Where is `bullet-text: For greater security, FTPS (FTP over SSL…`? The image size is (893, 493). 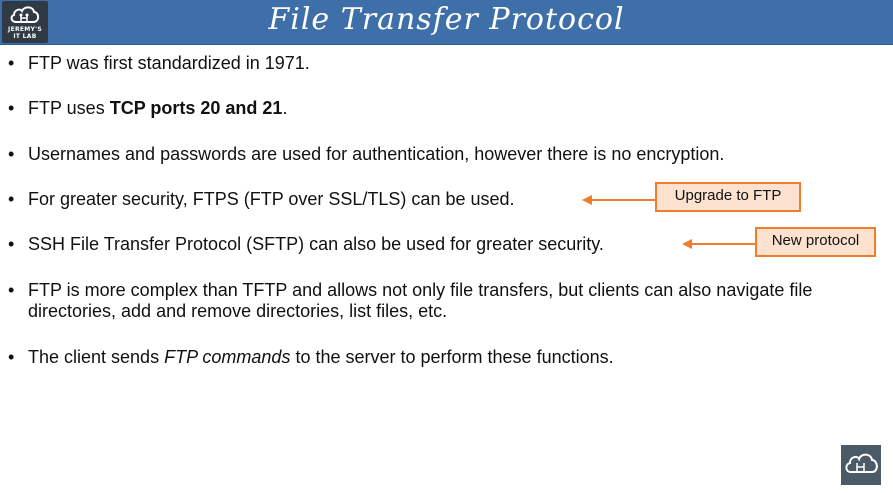
bullet-text: For greater security, FTPS (FTP over SSL… is located at coordinates (271, 199).